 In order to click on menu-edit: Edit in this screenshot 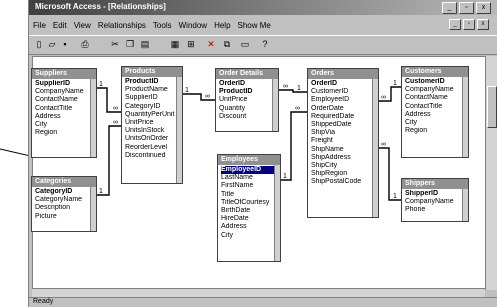, I will do `click(60, 25)`.